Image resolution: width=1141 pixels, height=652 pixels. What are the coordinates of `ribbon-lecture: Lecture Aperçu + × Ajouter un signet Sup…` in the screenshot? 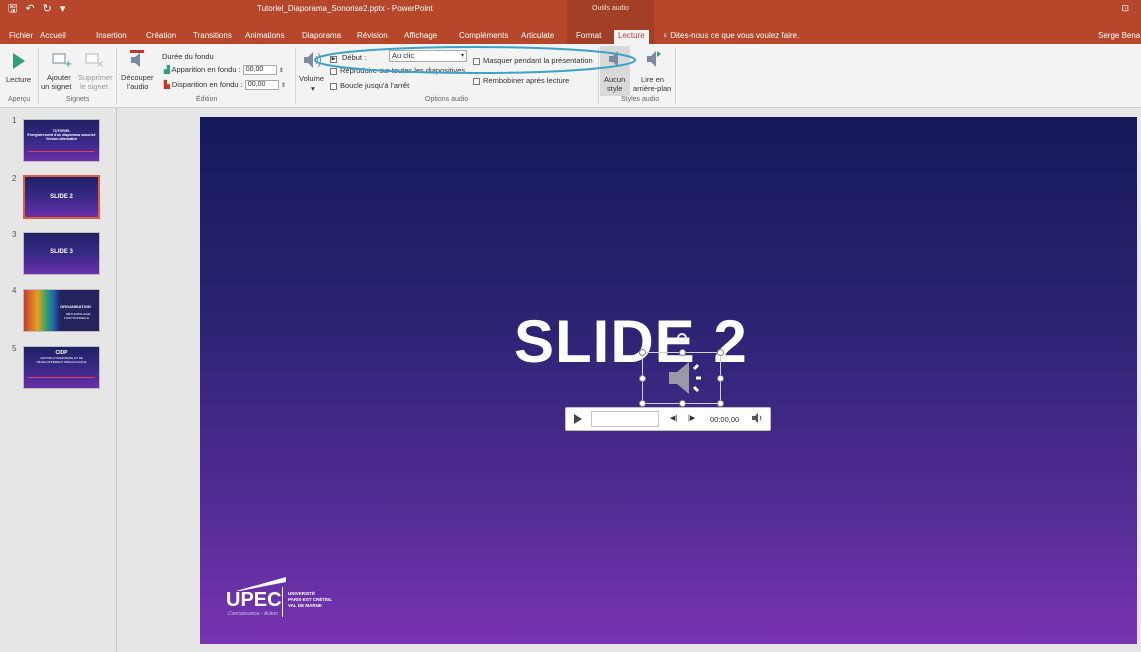 It's located at (570, 76).